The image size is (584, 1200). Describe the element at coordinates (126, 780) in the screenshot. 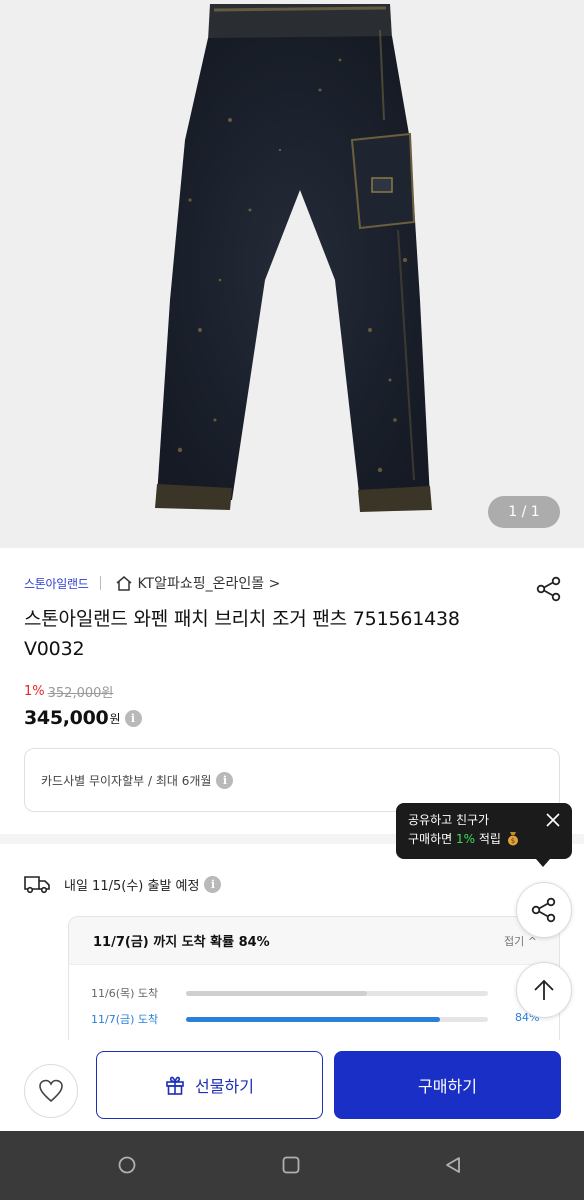

I see `installment-text: 카드사별 무이자할부 / 최대 6개월` at that location.